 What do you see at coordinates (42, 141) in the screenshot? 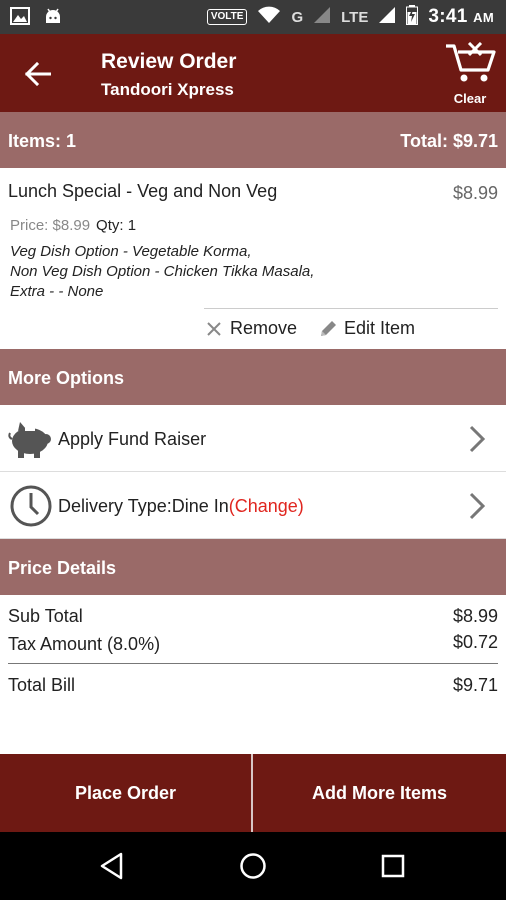
I see `items-count: Items: 1` at bounding box center [42, 141].